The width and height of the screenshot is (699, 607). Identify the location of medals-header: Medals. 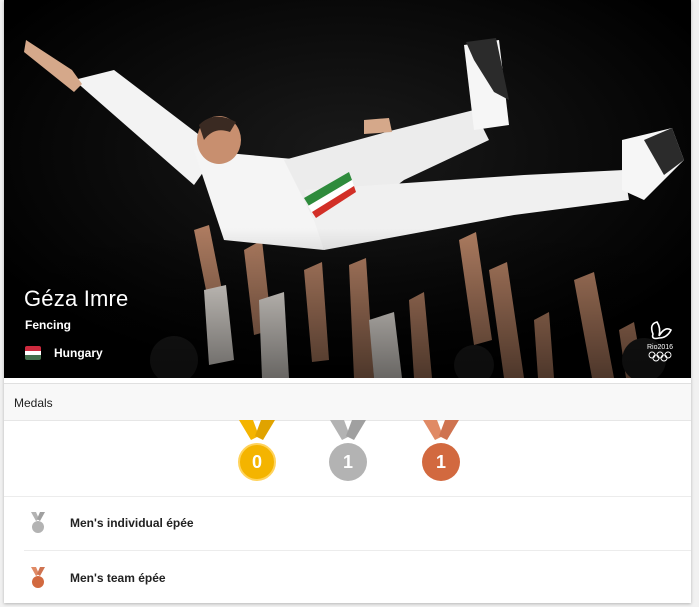
(347, 402).